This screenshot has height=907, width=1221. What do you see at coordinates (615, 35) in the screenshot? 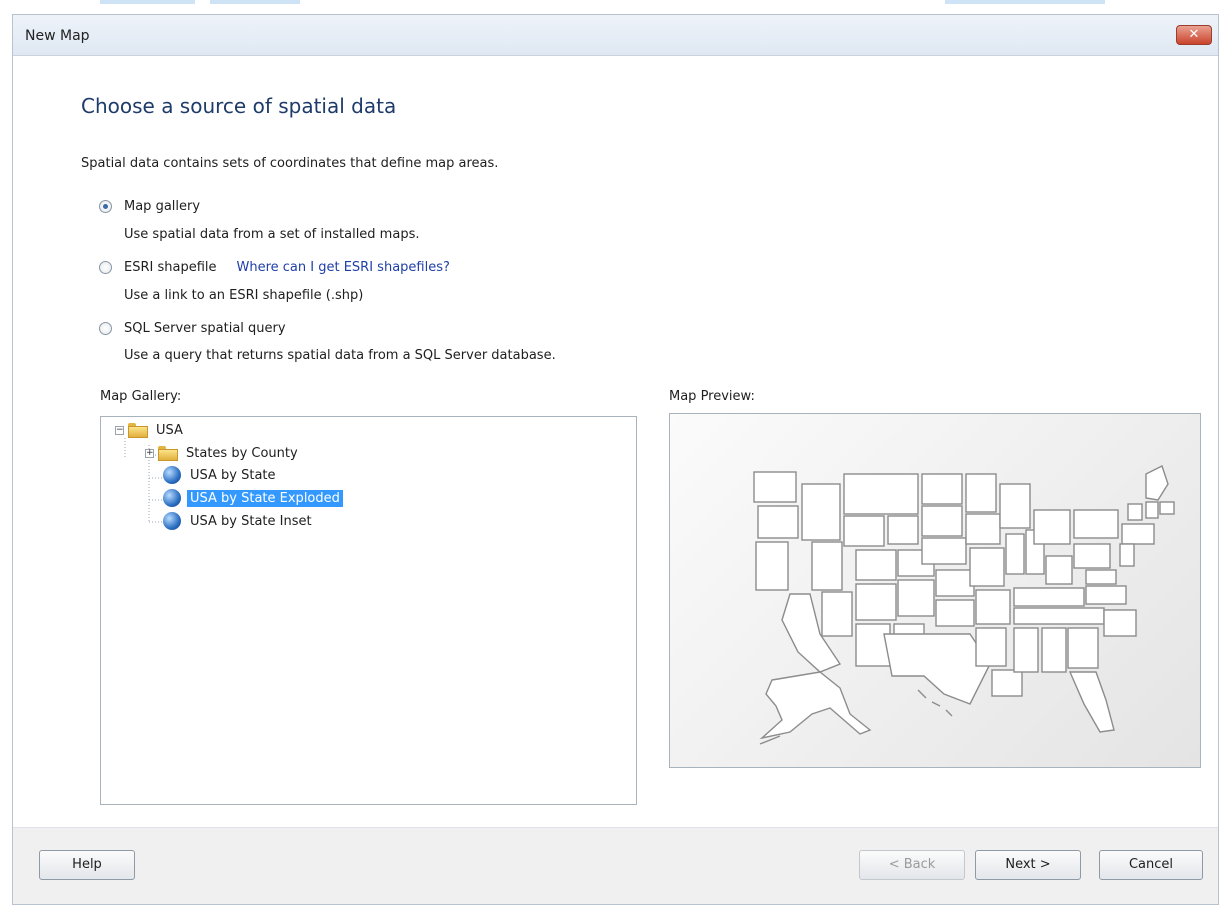
I see `title-bar: New Map ✕` at bounding box center [615, 35].